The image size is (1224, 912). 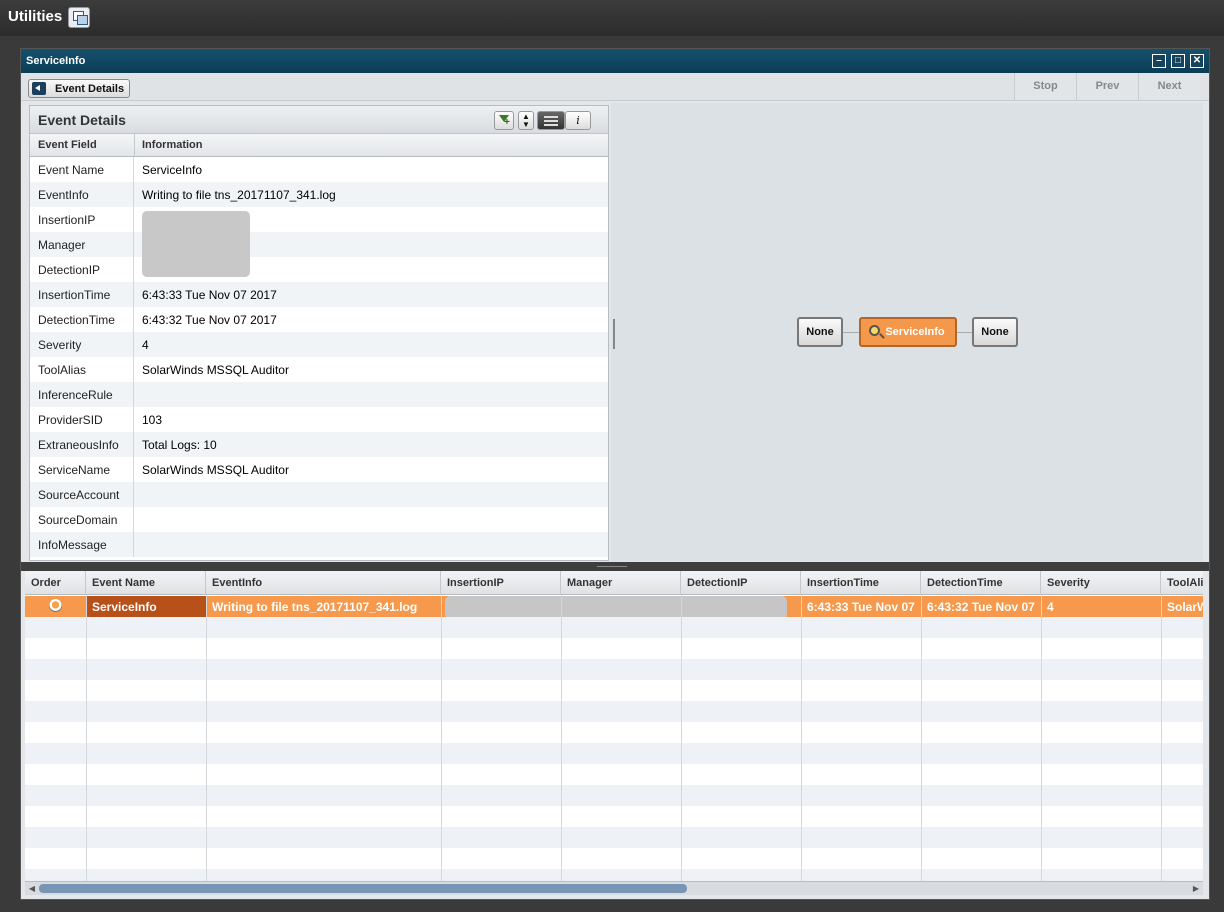 I want to click on detail-row: InsertionIP, so click(x=319, y=219).